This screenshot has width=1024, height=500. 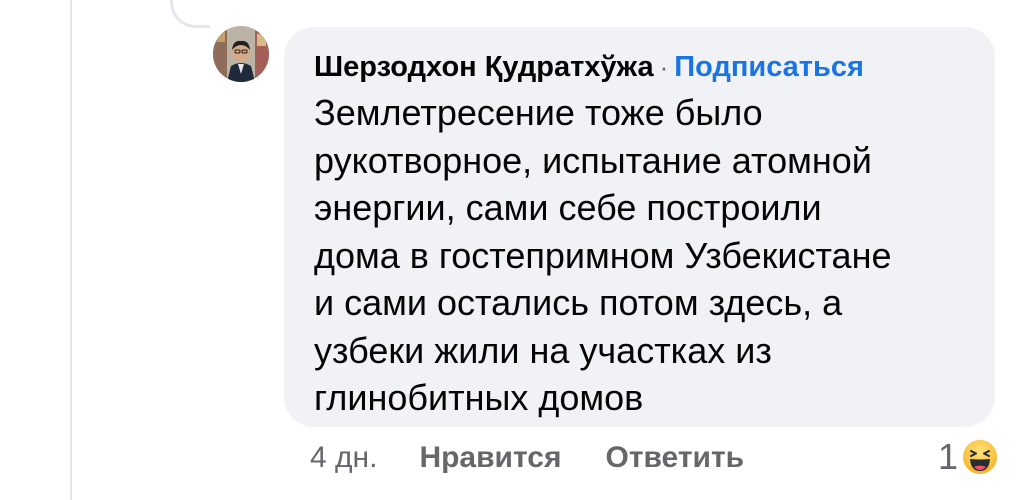 I want to click on comment-header: Шерзодхон Қудратхўжа · Подписаться, so click(x=640, y=67).